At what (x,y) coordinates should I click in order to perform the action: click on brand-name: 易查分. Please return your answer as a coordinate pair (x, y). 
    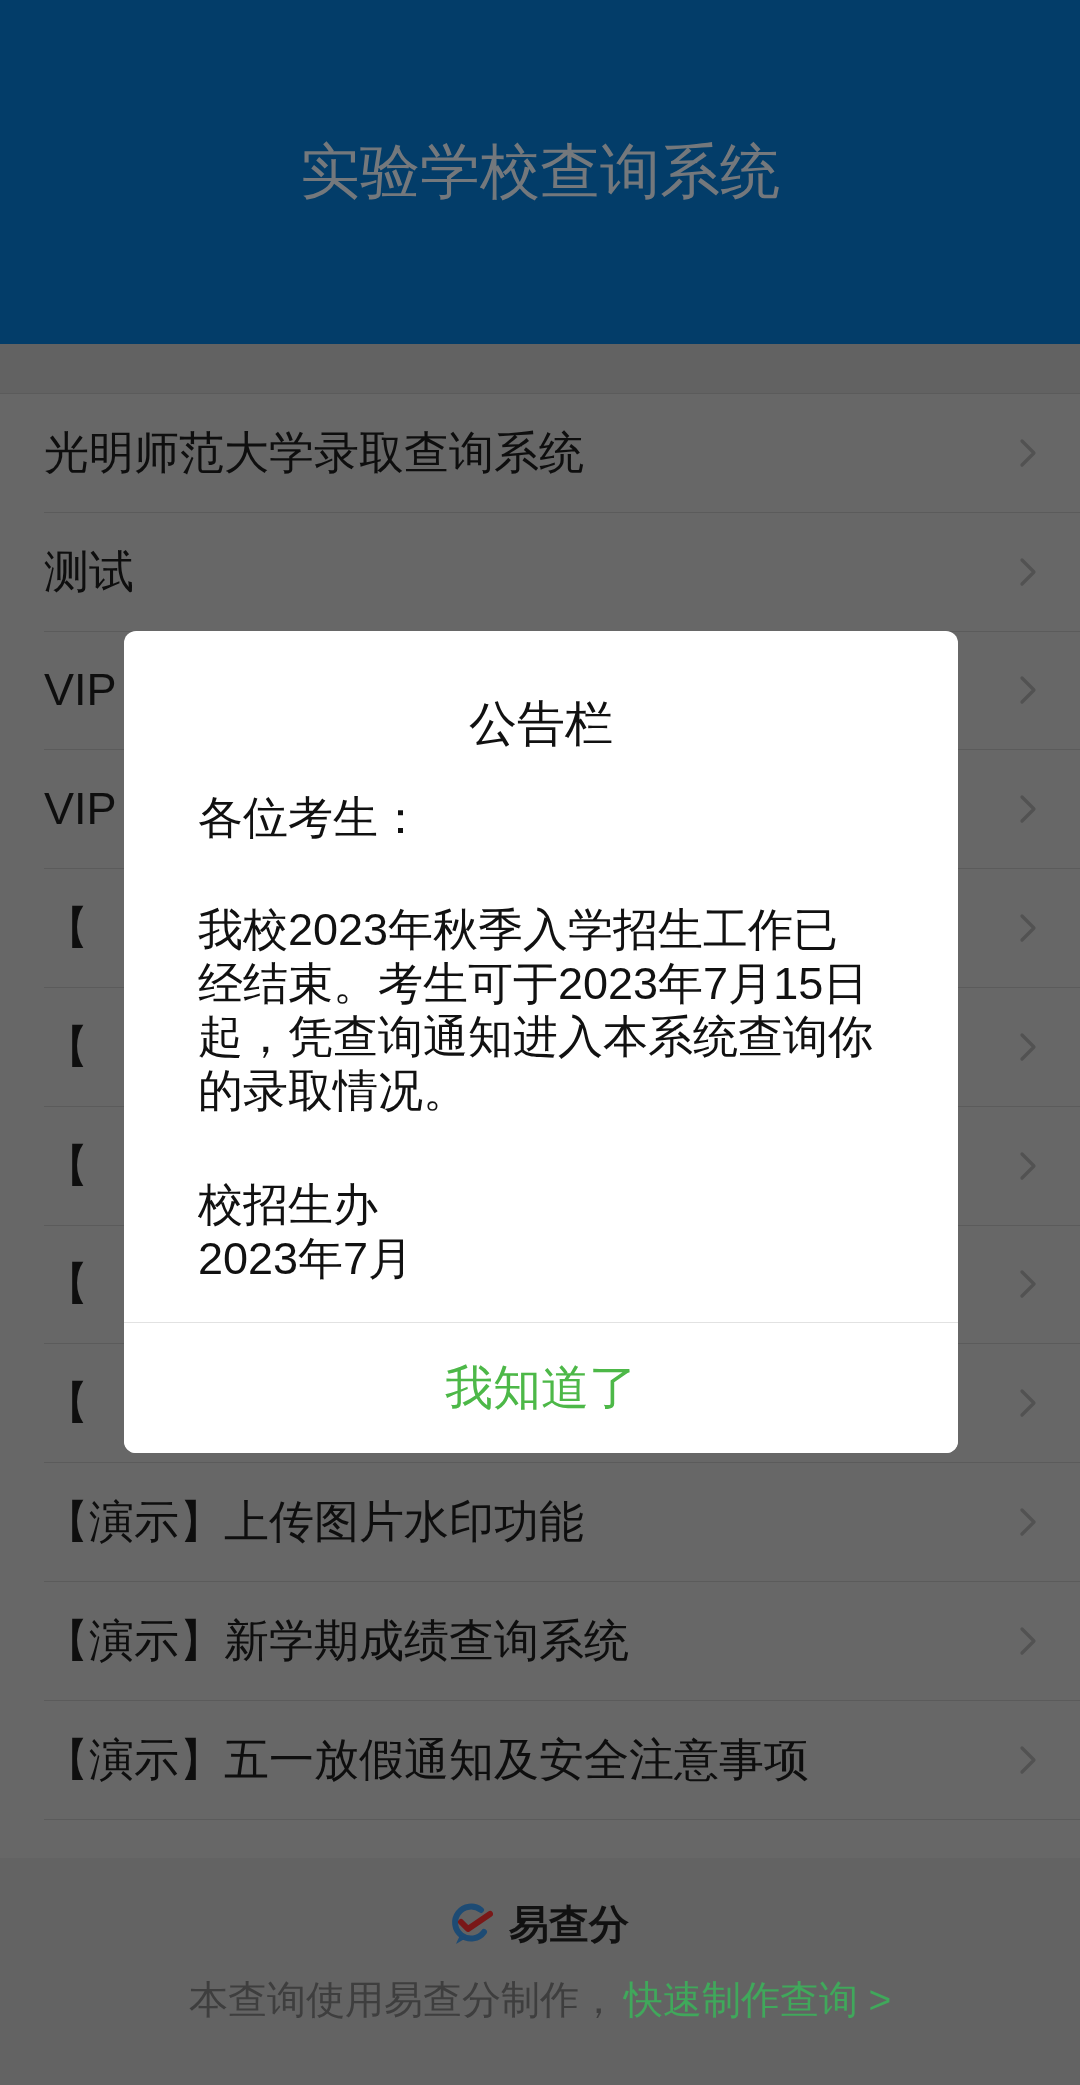
    Looking at the image, I should click on (569, 1924).